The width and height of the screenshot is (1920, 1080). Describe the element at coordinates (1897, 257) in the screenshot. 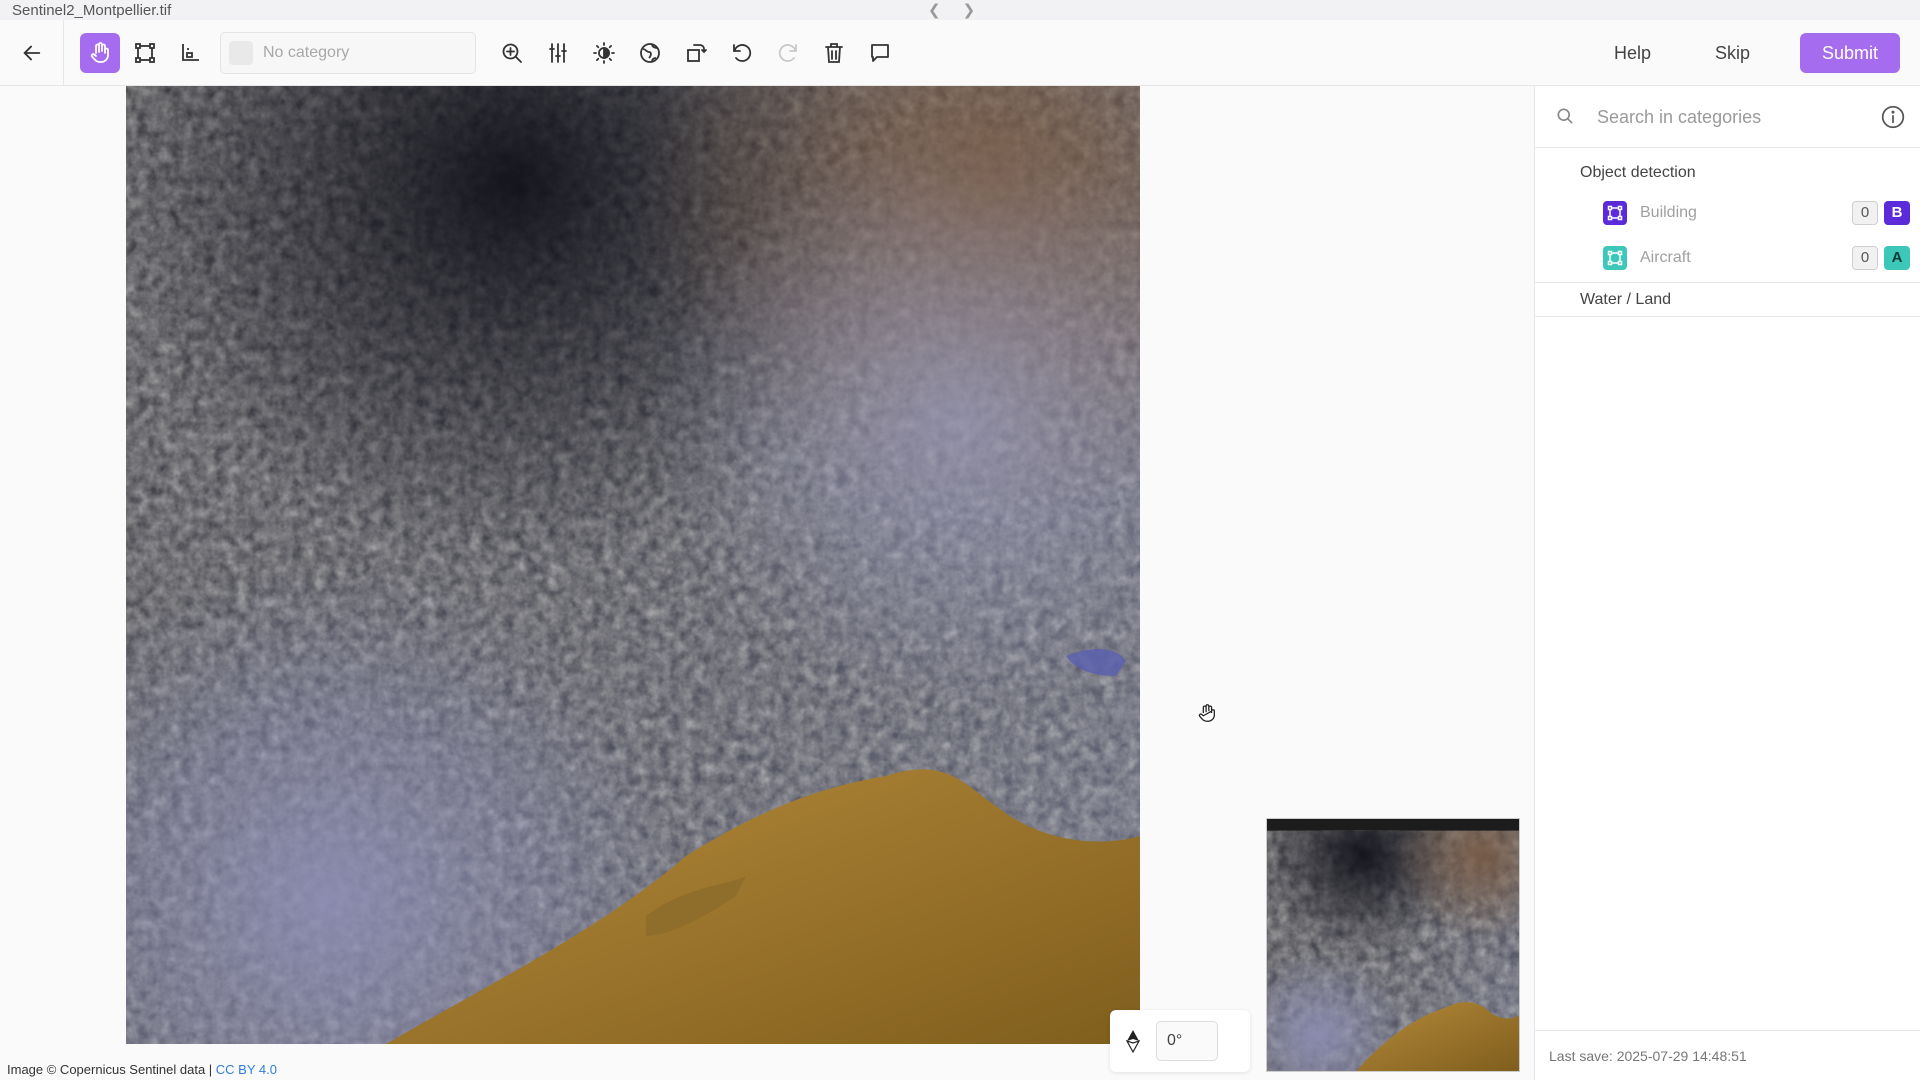

I see `shortcut-key-badge: A` at that location.